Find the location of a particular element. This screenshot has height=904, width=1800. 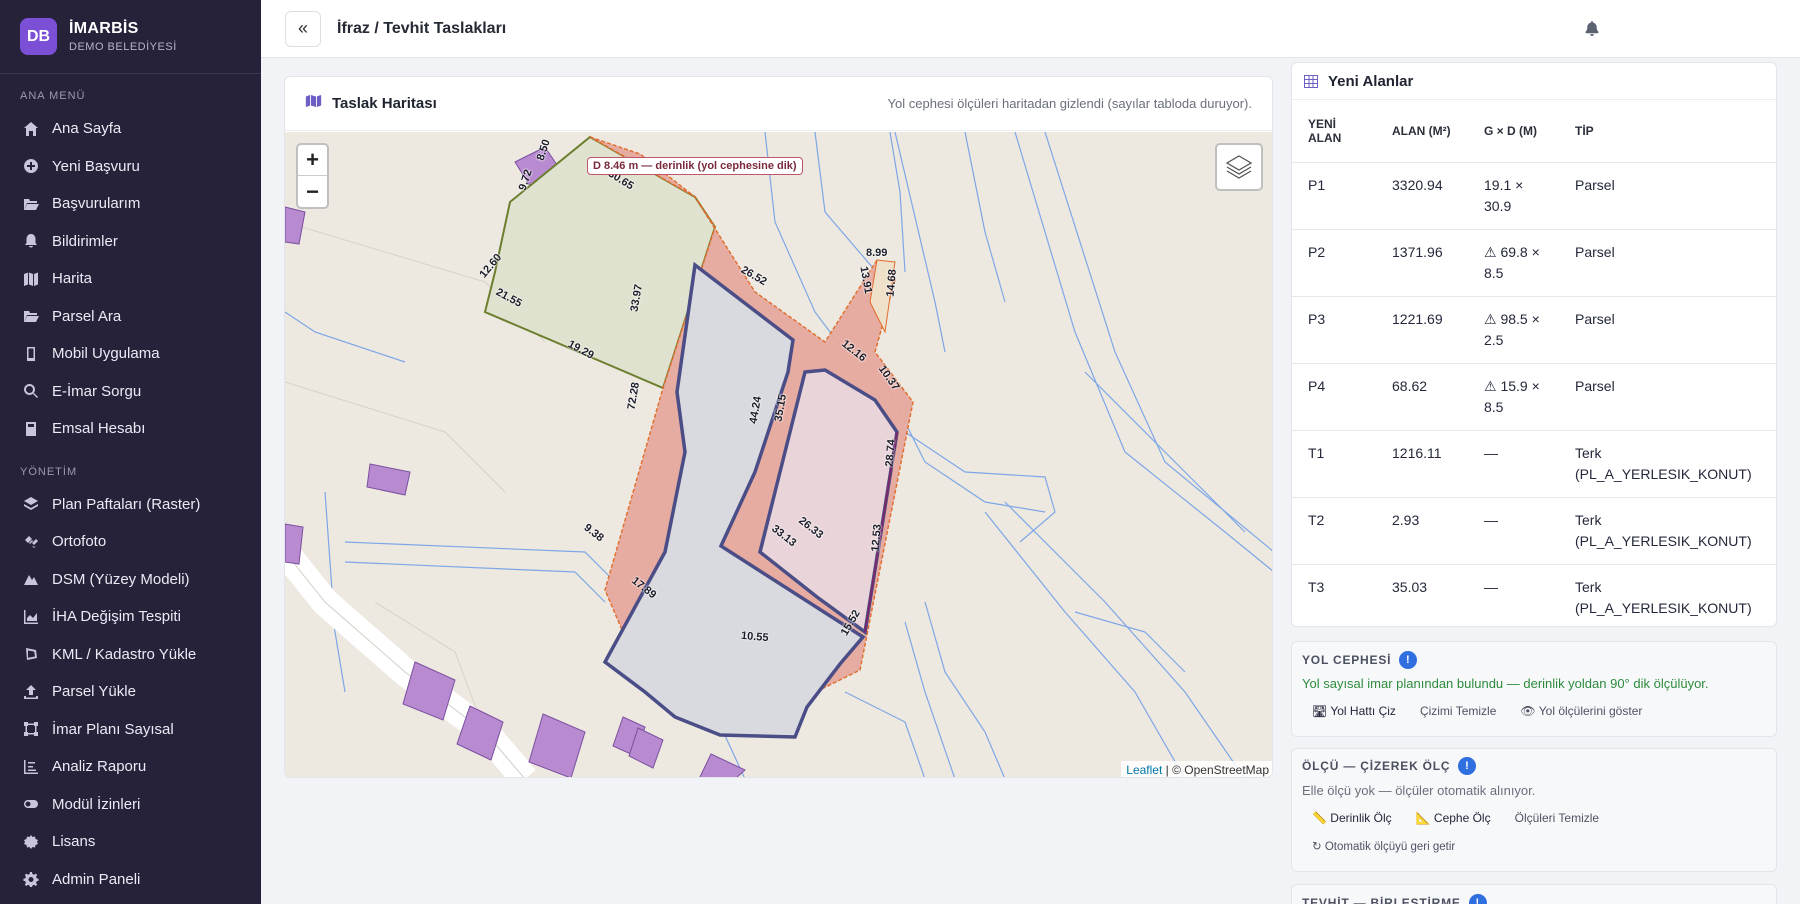

sidebar-item-label: Ortofoto is located at coordinates (79, 542).